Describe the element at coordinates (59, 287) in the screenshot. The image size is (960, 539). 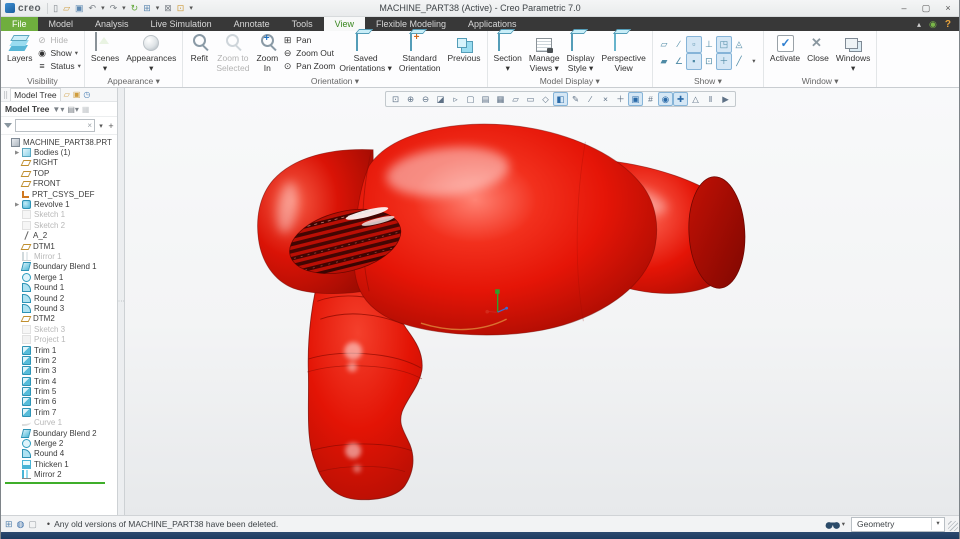
I see `tree-item: ▶ Round 1` at that location.